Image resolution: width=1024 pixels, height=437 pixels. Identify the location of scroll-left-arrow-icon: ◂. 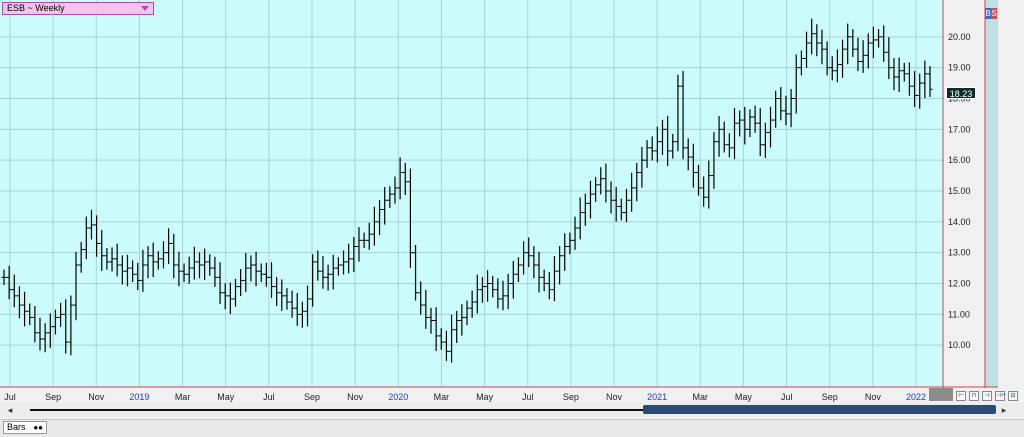
(10, 410).